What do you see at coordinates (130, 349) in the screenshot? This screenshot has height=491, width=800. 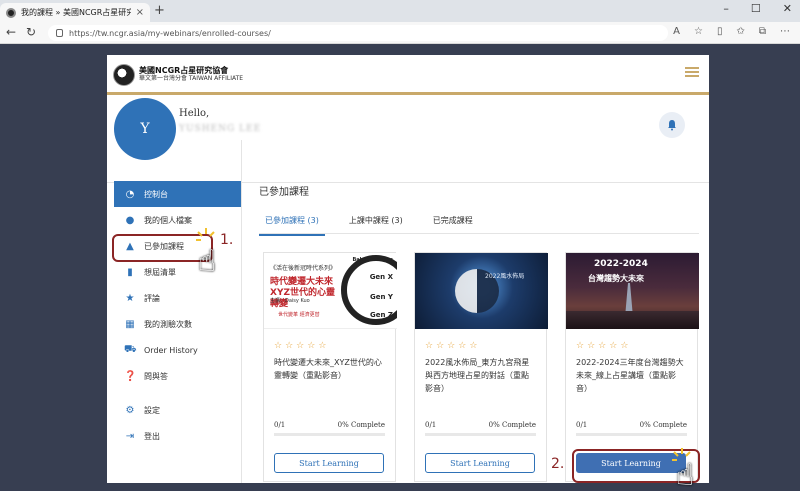 I see `cart-icon: ⛟` at bounding box center [130, 349].